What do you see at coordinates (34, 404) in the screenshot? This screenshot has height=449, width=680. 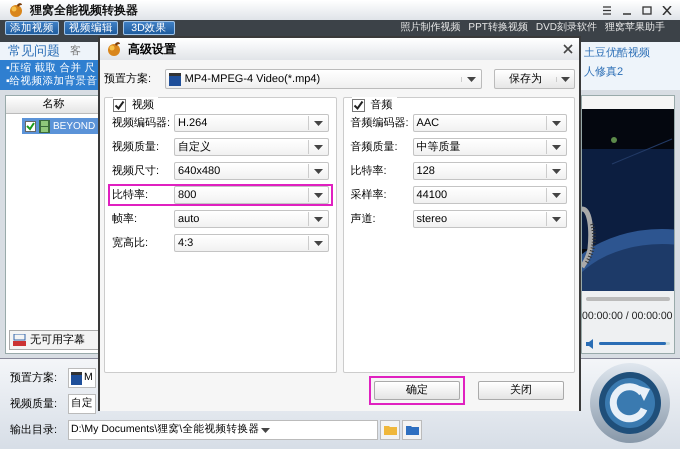 I see `setting-label: 视频质量:` at bounding box center [34, 404].